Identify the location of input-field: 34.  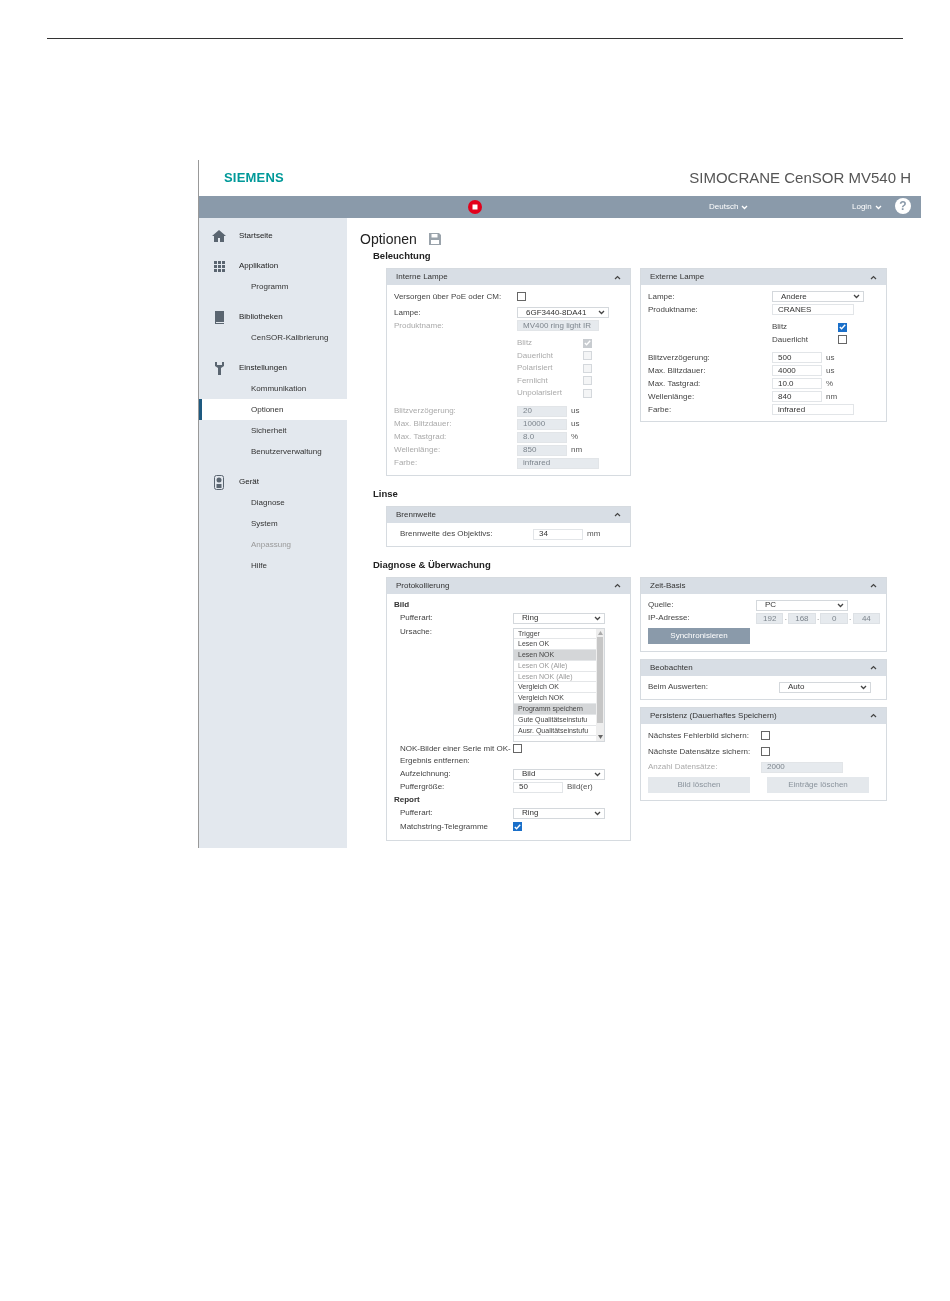
(558, 534).